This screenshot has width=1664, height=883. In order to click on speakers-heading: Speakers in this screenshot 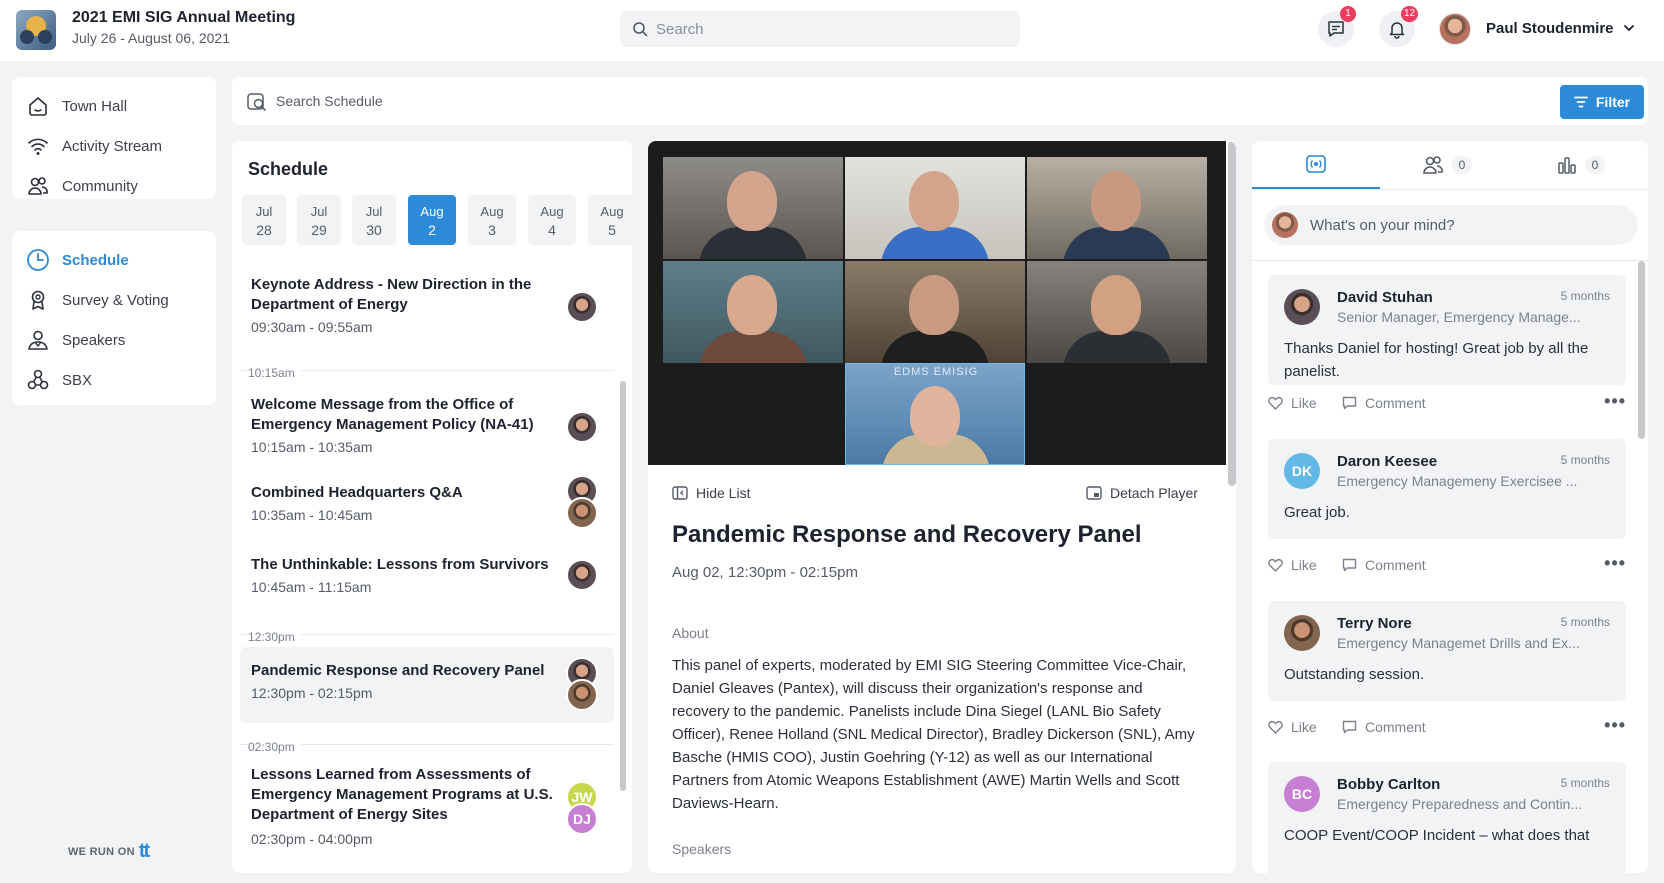, I will do `click(702, 849)`.